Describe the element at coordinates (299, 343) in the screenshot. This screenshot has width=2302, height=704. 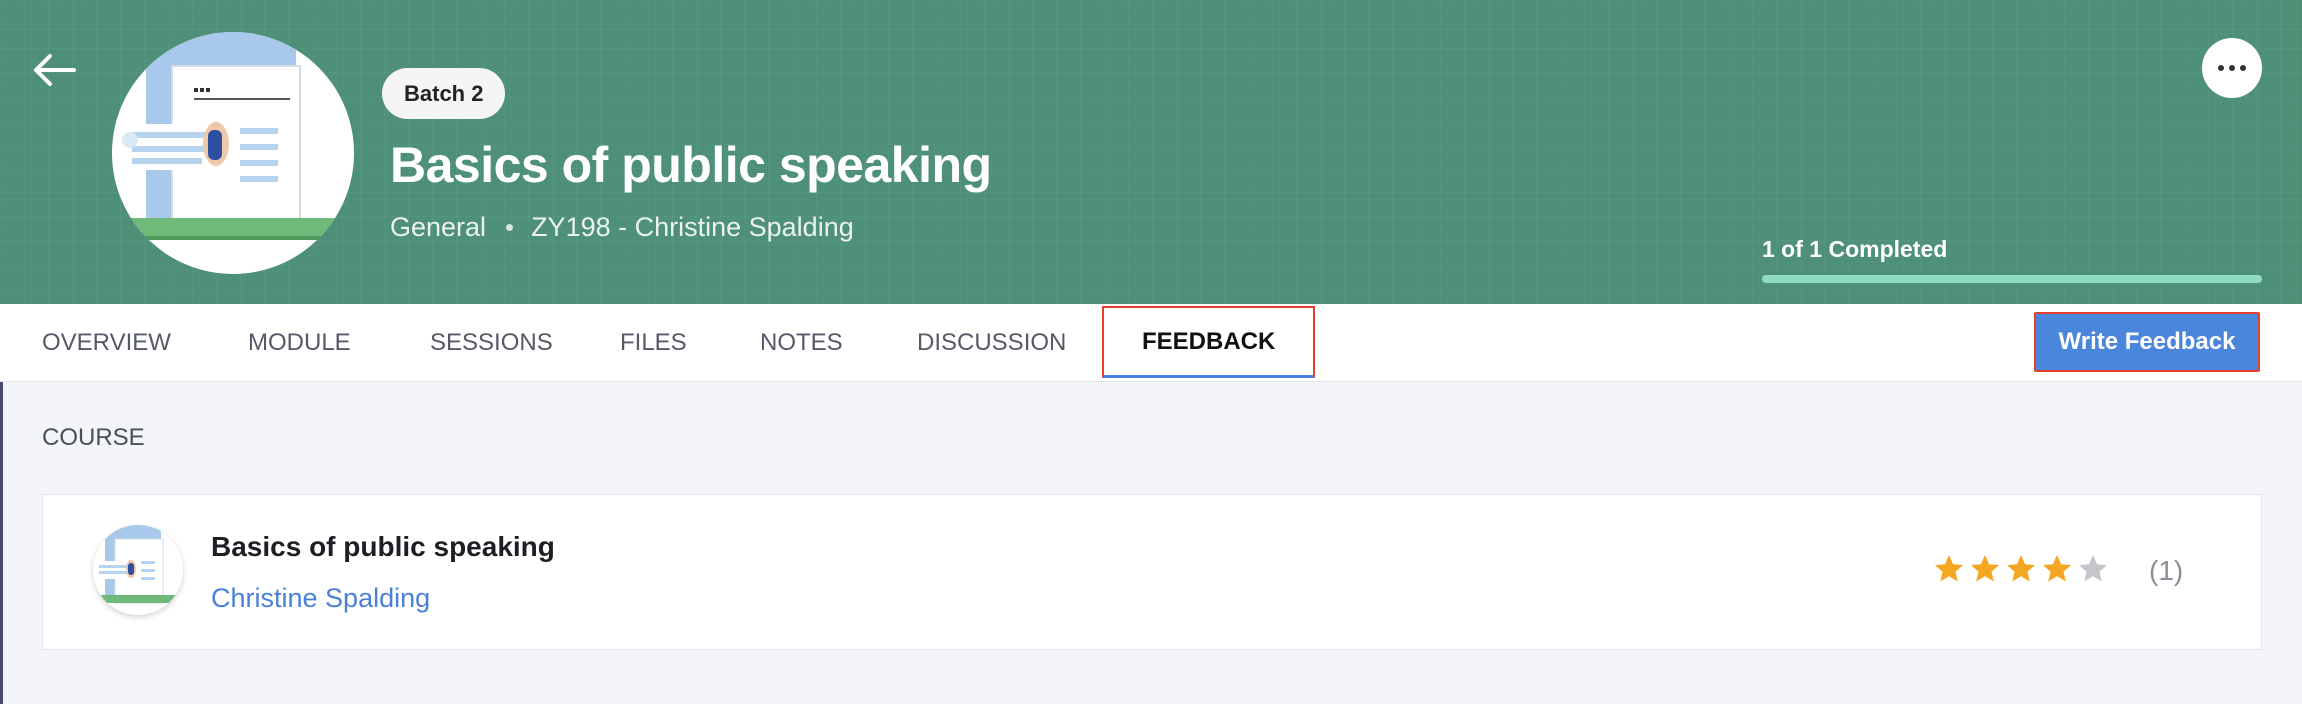
I see `tab-module: MODULE` at that location.